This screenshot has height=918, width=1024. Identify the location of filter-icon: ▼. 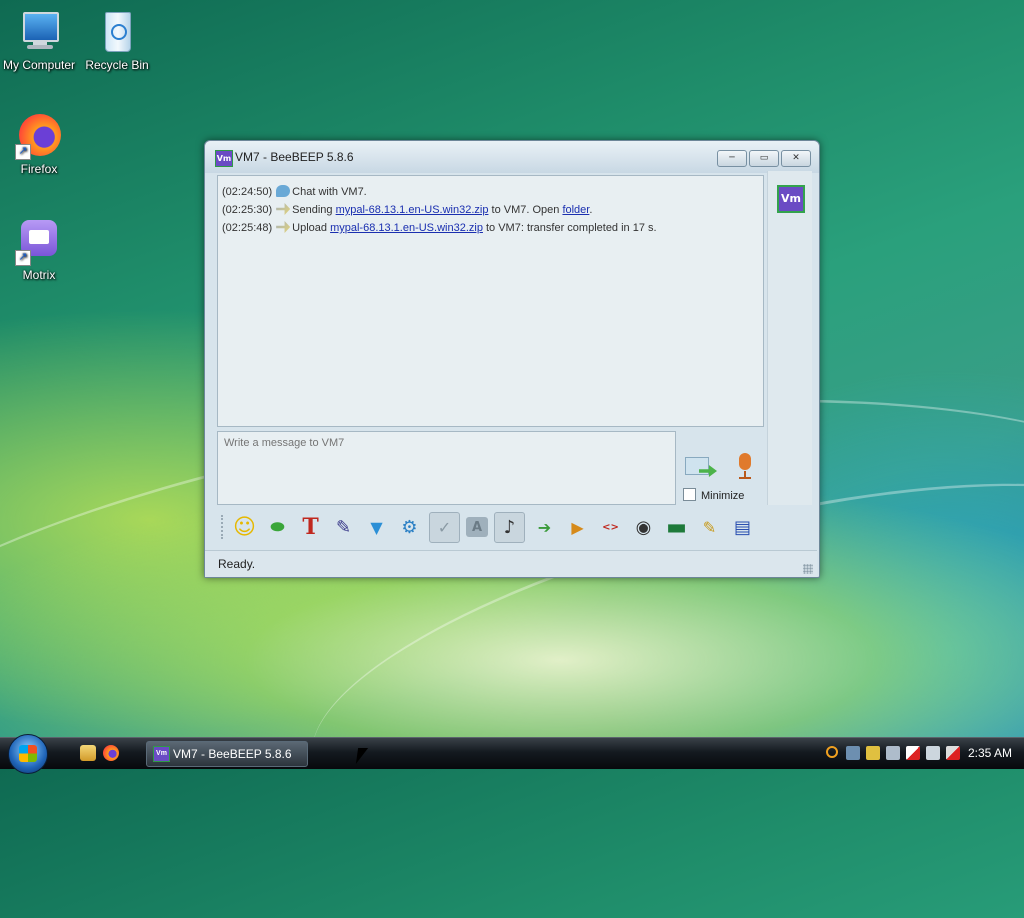
(376, 527).